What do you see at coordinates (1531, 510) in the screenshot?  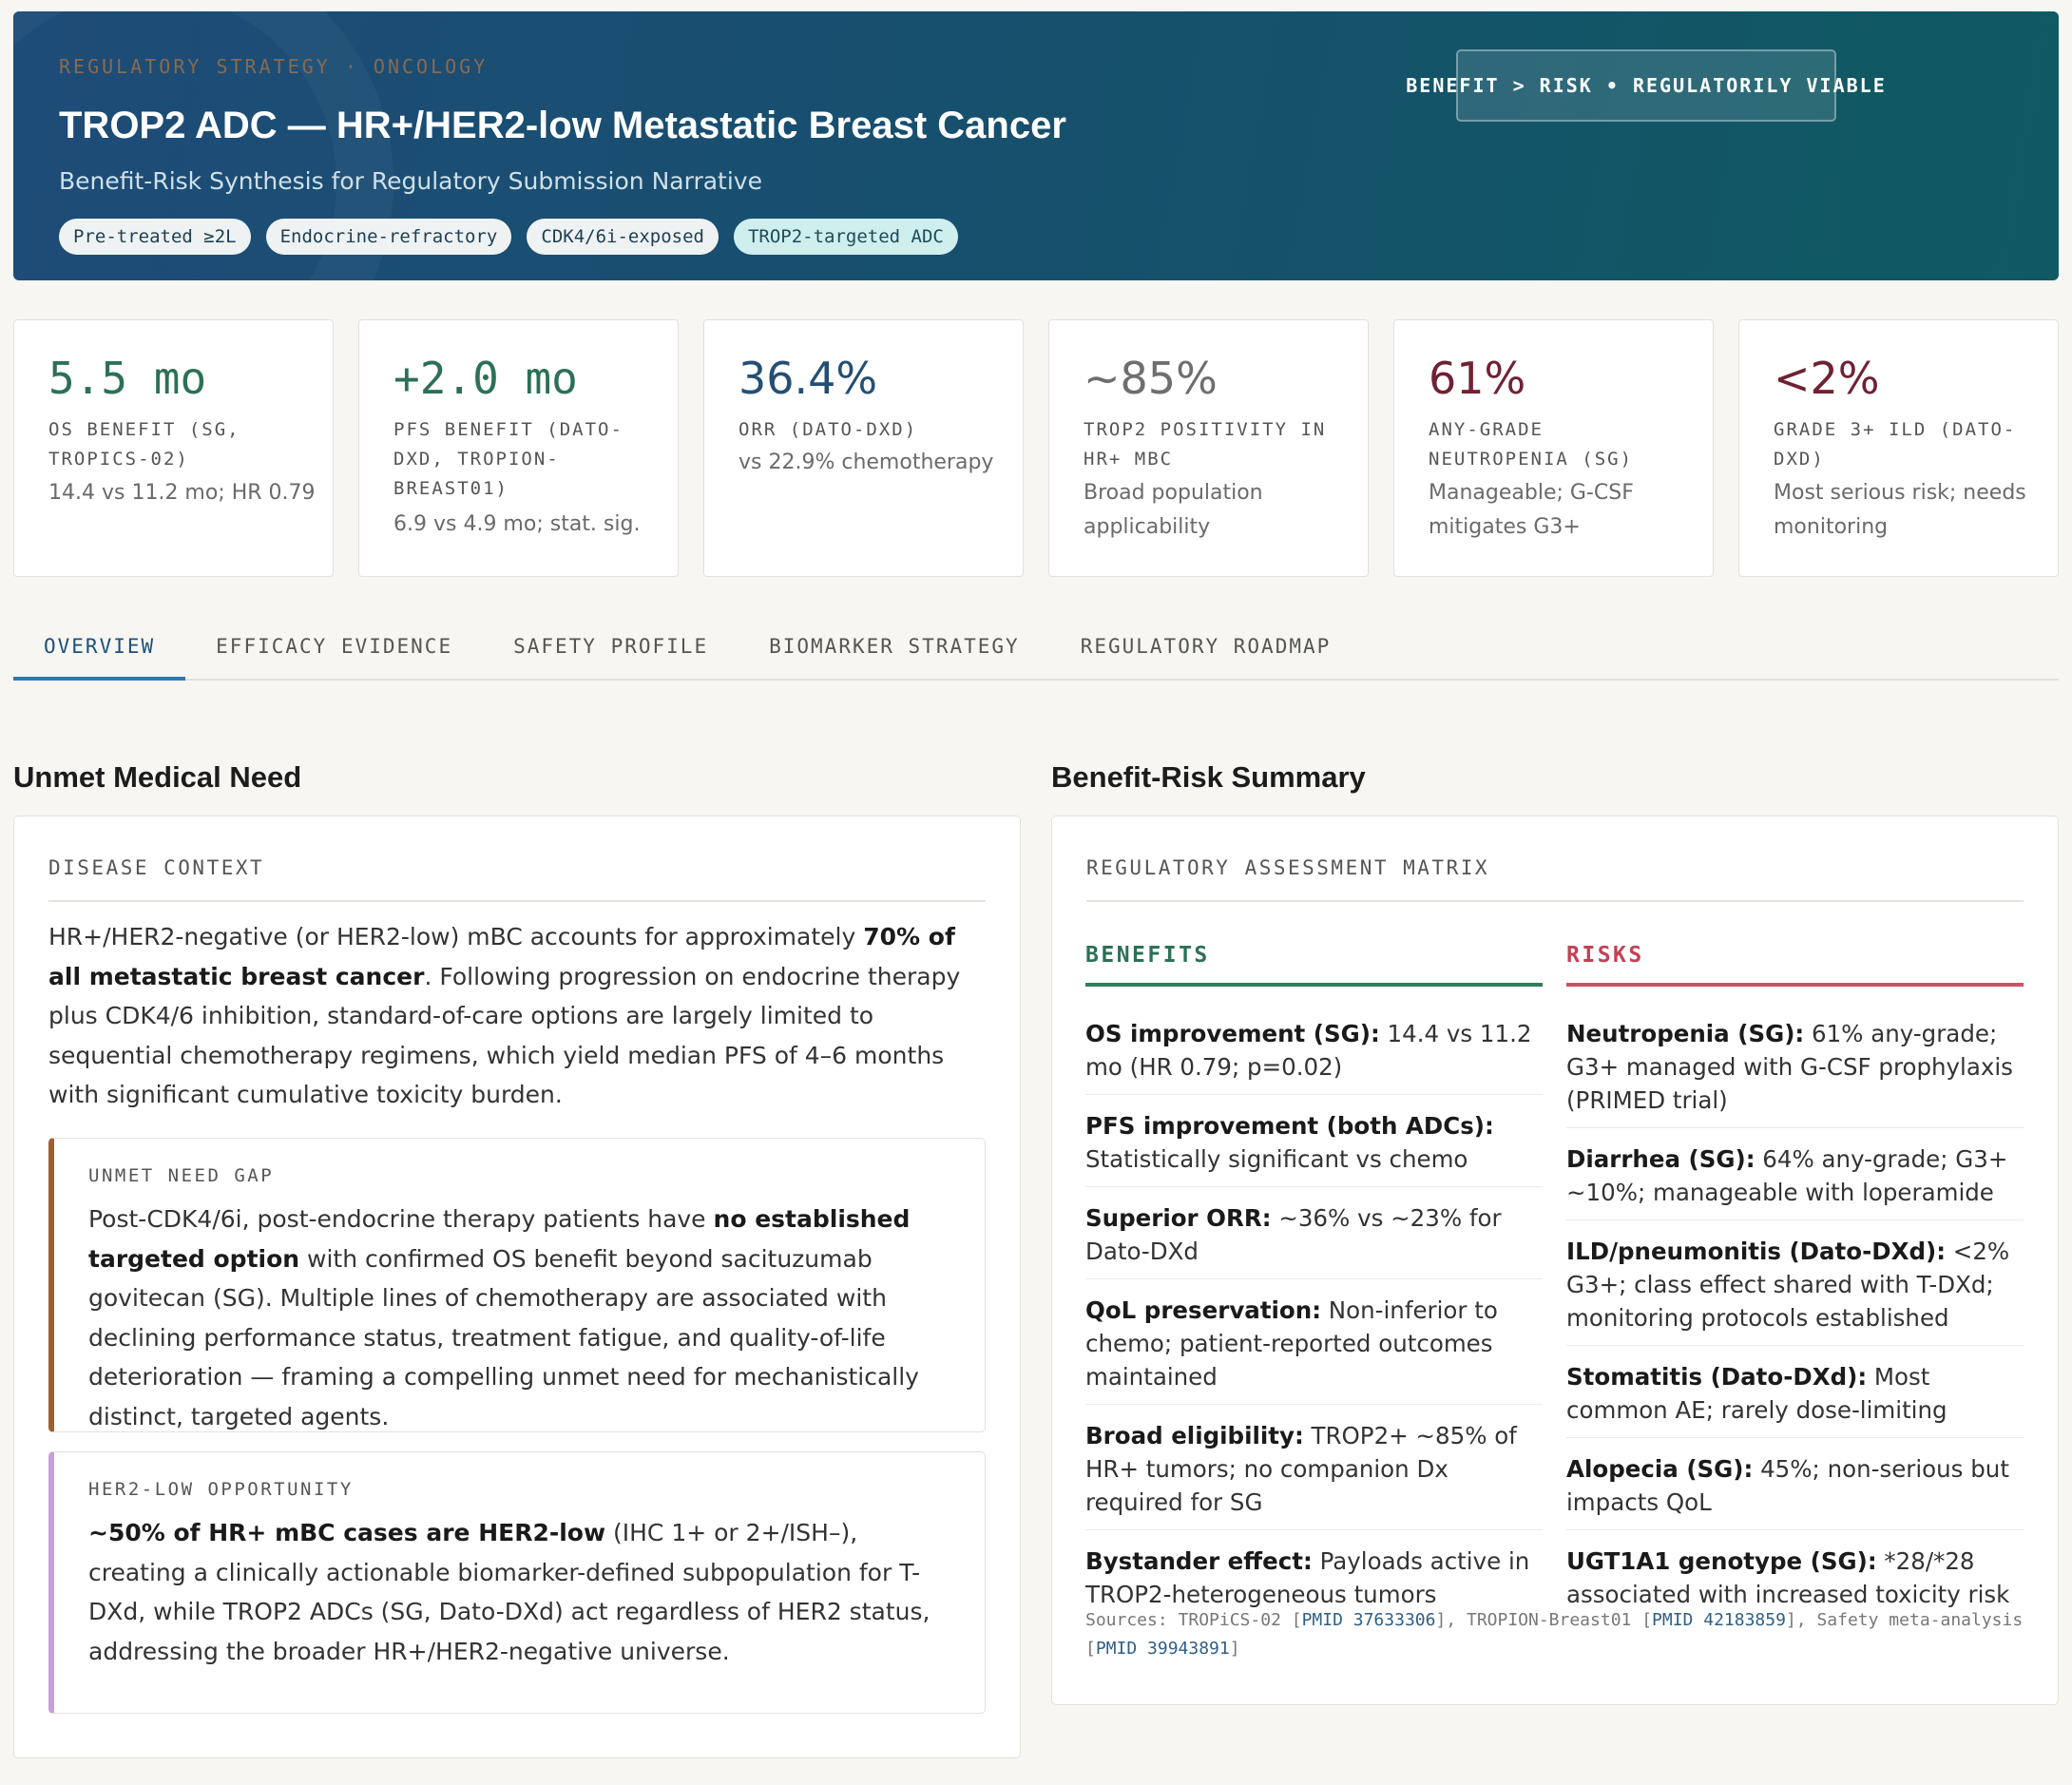 I see `kpi-note: Manageable; G-CSF mitigates G3+` at bounding box center [1531, 510].